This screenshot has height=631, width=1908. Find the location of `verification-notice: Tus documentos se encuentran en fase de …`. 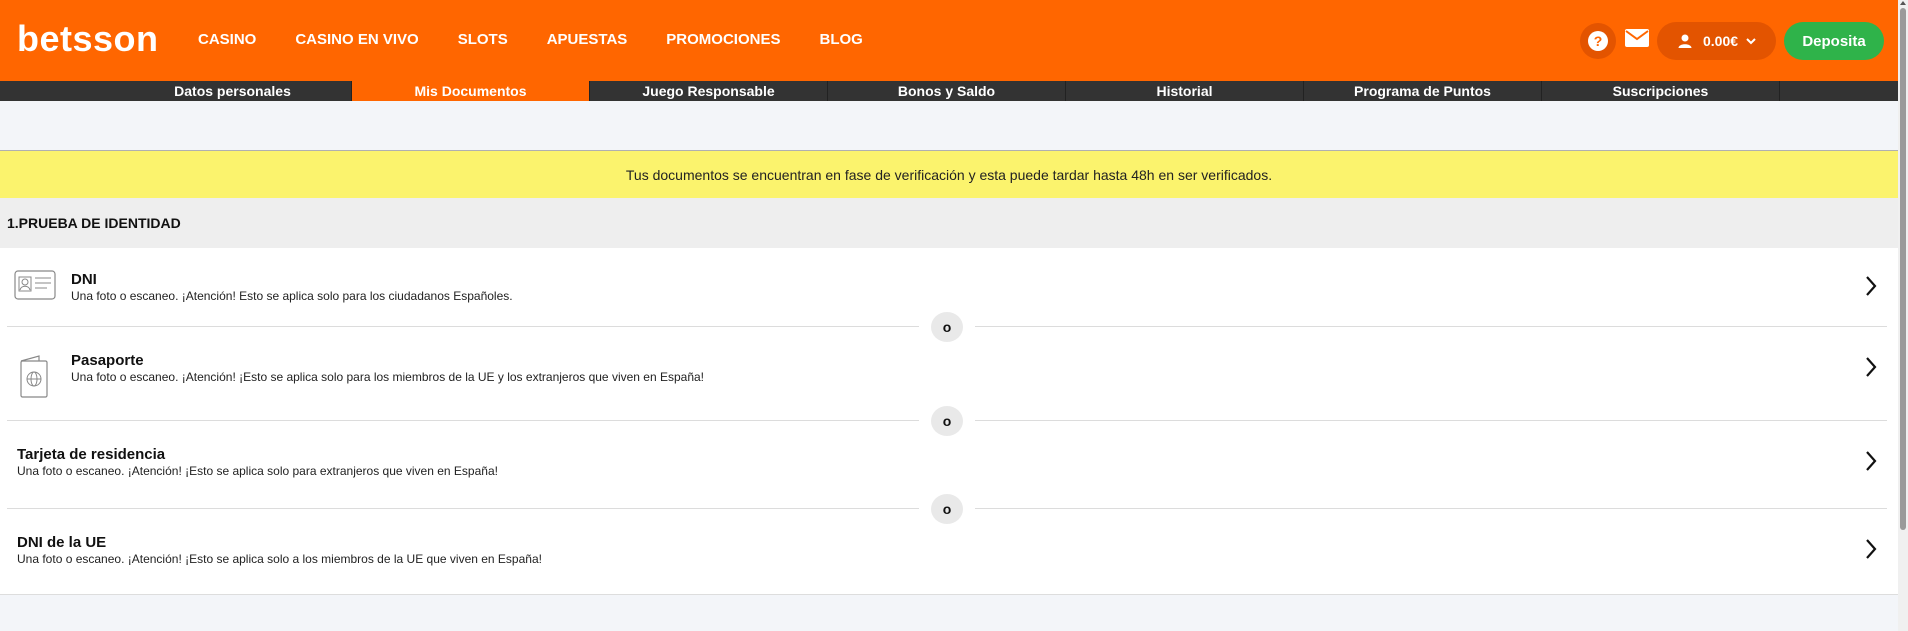

verification-notice: Tus documentos se encuentran en fase de … is located at coordinates (949, 174).